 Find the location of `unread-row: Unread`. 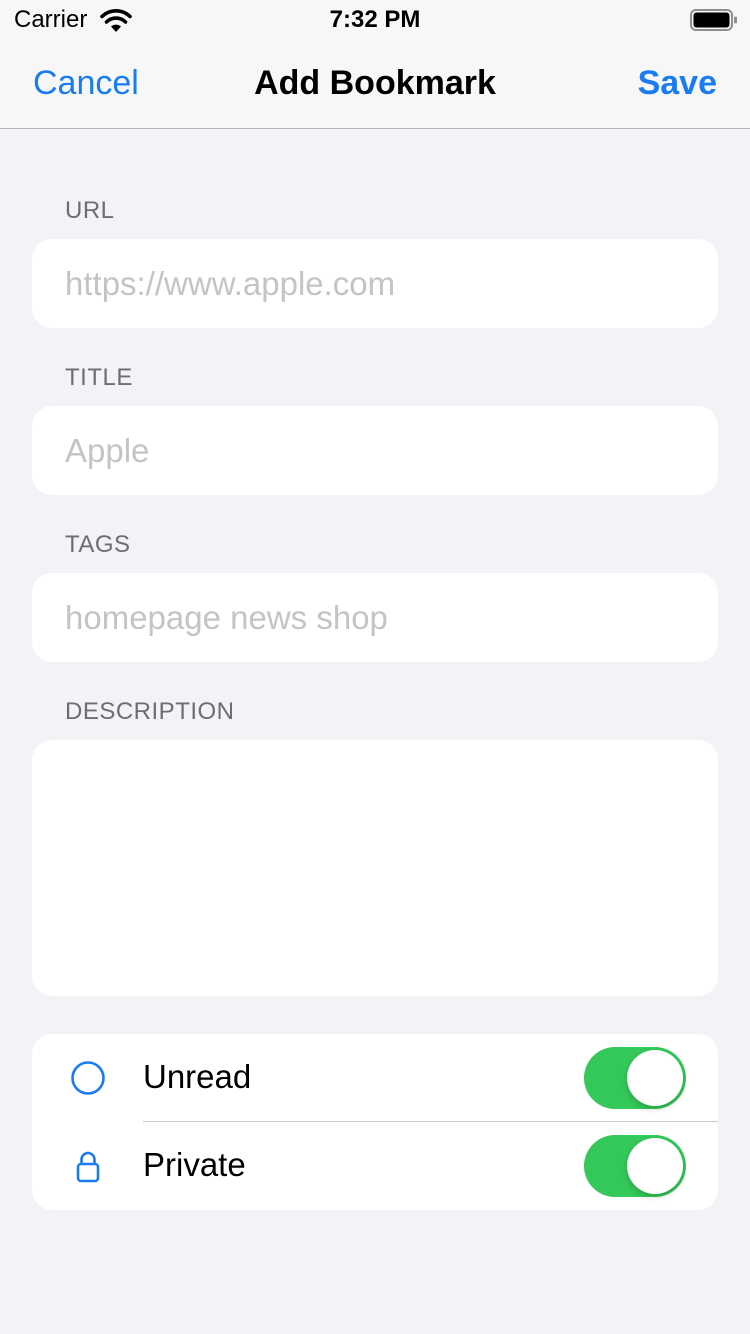

unread-row: Unread is located at coordinates (375, 1078).